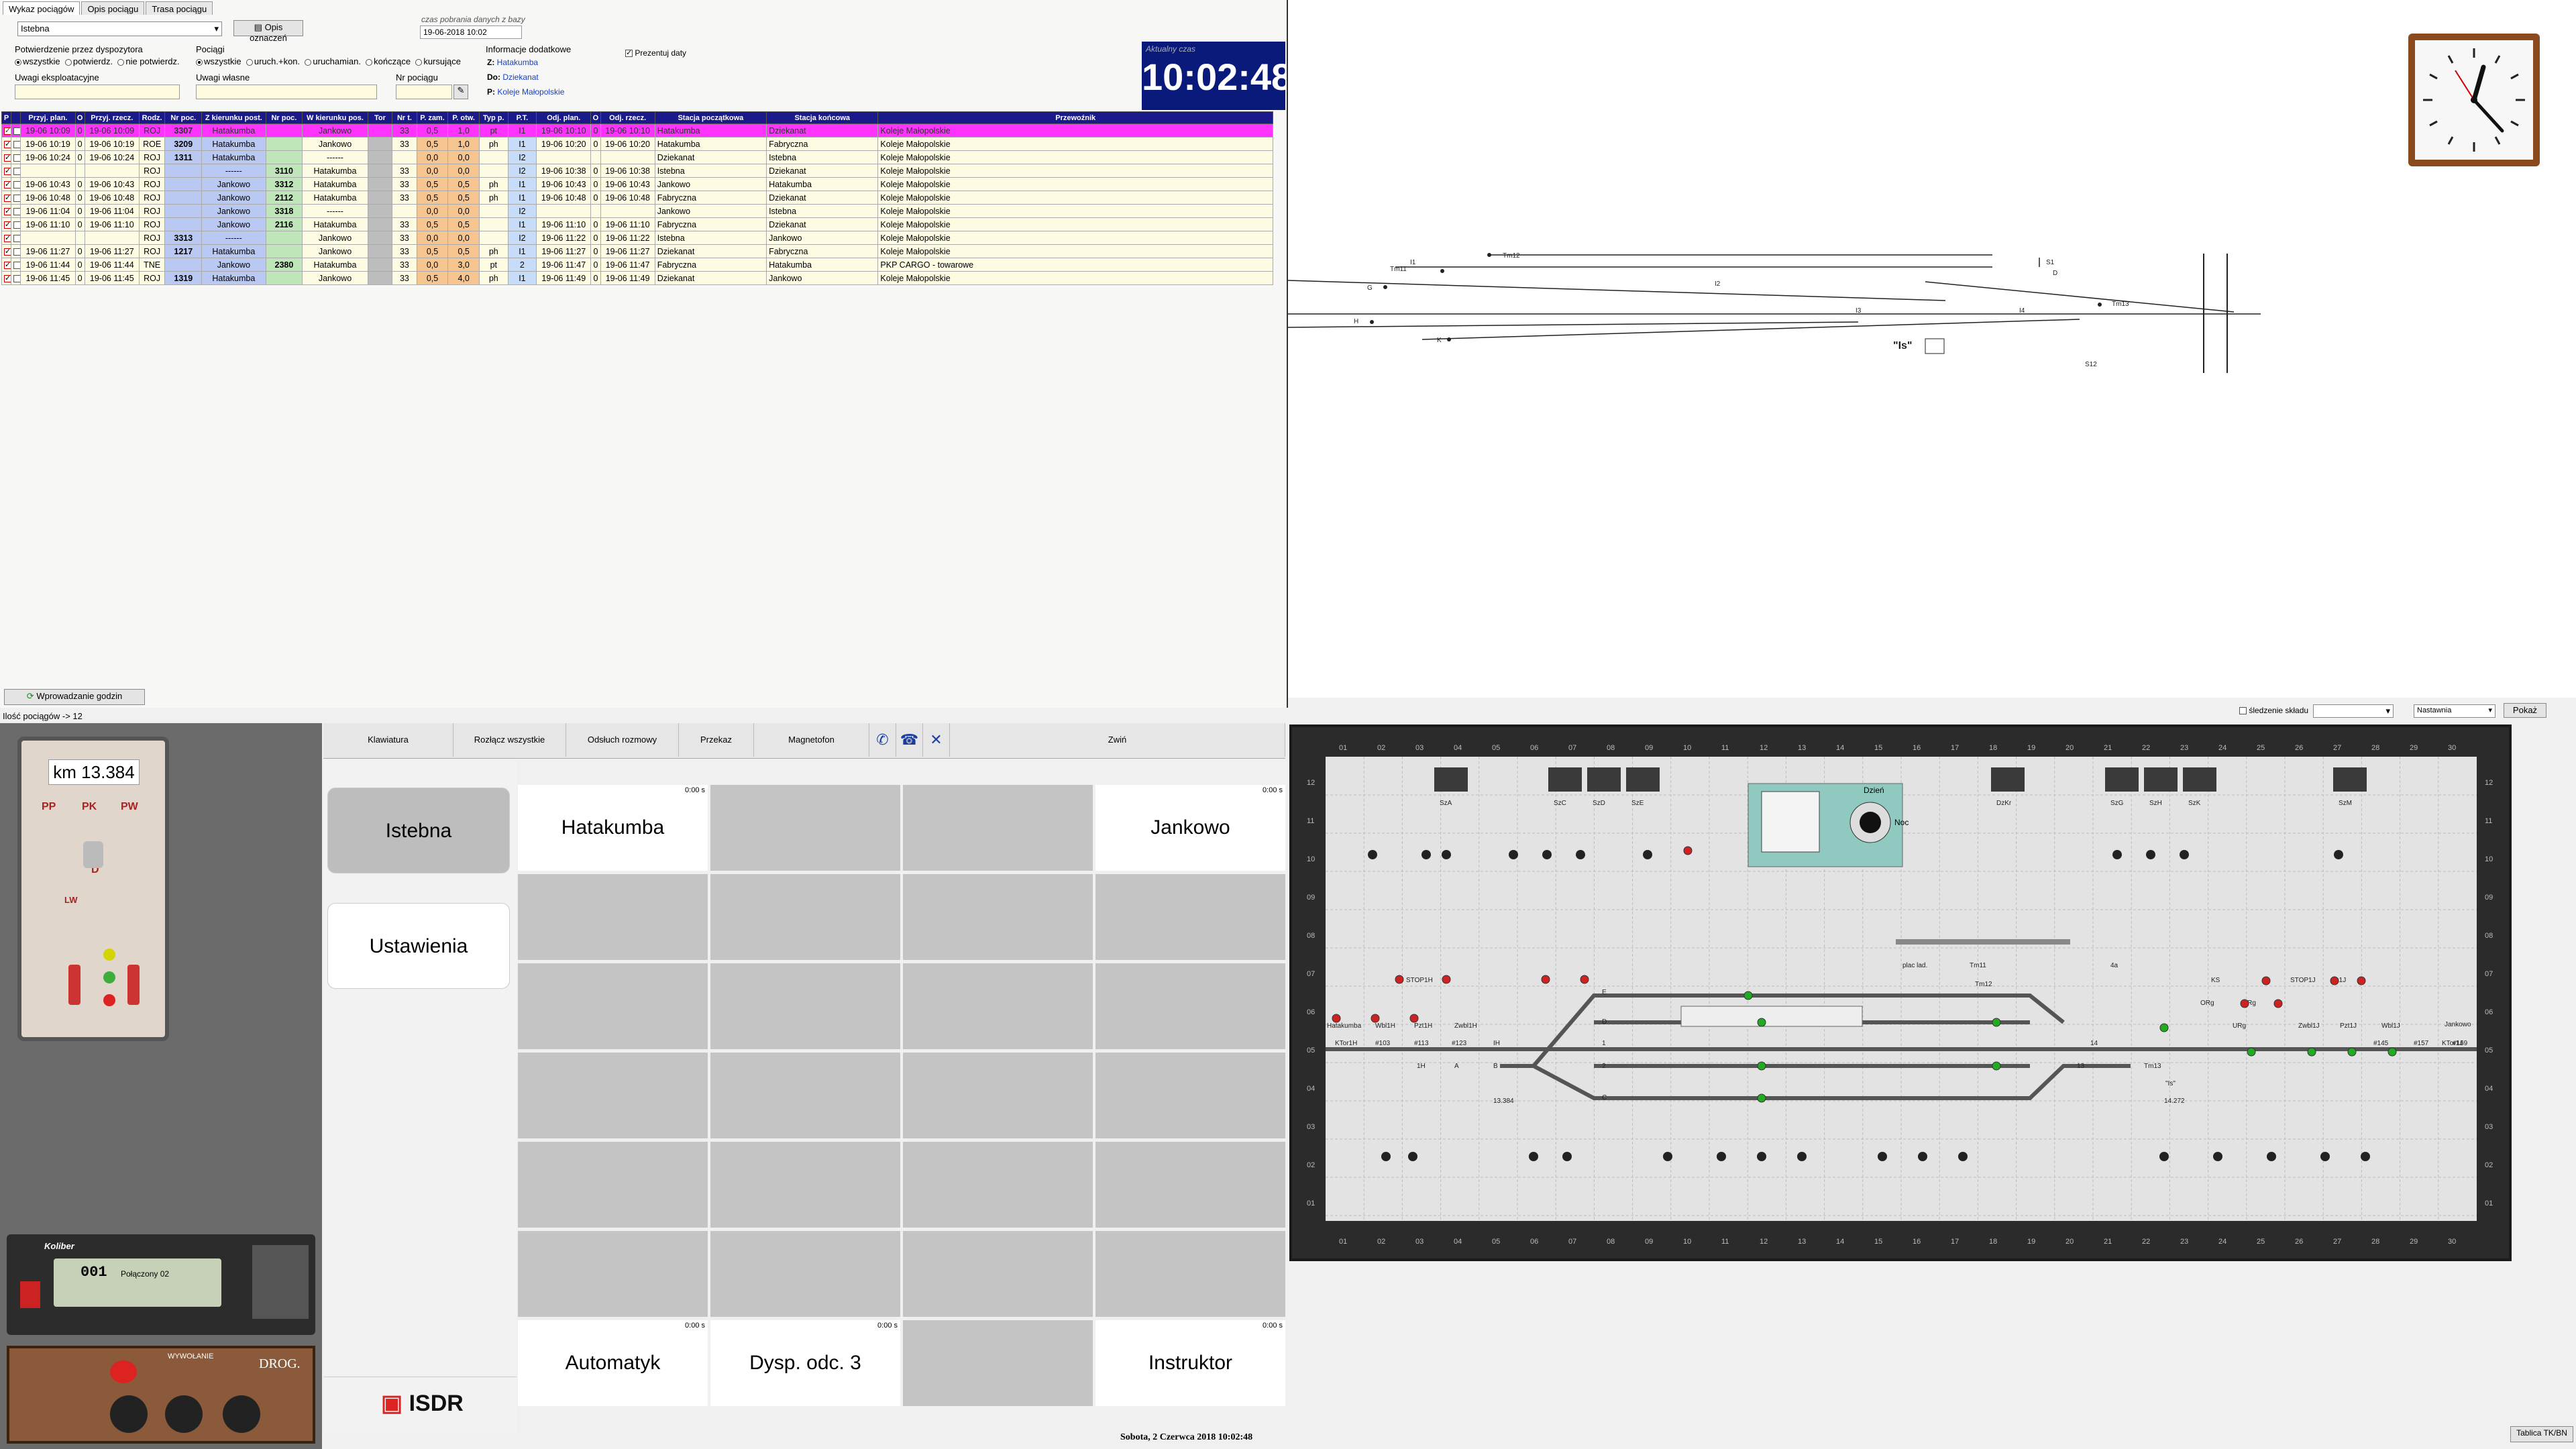  What do you see at coordinates (388, 740) in the screenshot?
I see `menu-item: Klawiatura` at bounding box center [388, 740].